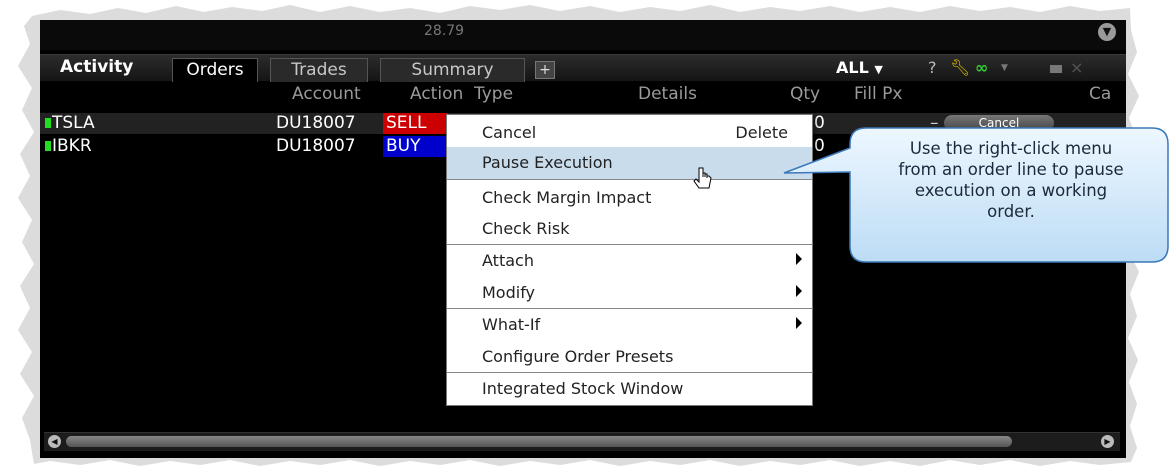 The height and width of the screenshot is (469, 1174). What do you see at coordinates (878, 69) in the screenshot?
I see `chevron-down-icon: ▼` at bounding box center [878, 69].